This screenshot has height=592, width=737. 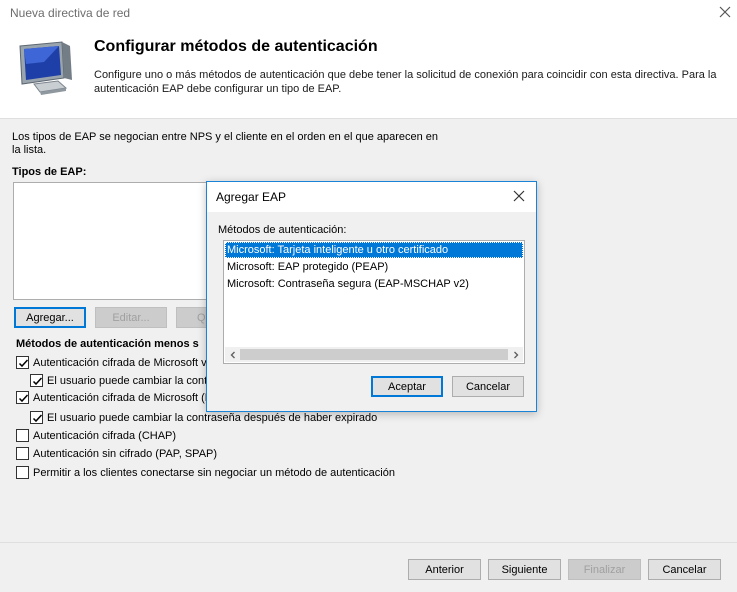 What do you see at coordinates (49, 172) in the screenshot?
I see `eap-types-label: Tipos de EAP:` at bounding box center [49, 172].